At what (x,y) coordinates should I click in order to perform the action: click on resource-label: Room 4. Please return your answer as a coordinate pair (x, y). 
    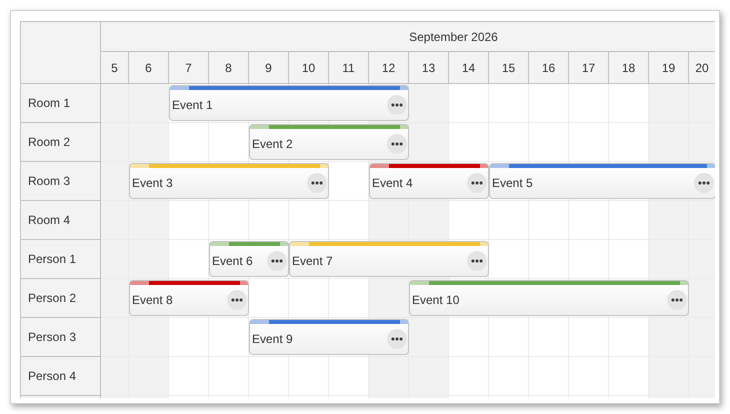
    Looking at the image, I should click on (61, 220).